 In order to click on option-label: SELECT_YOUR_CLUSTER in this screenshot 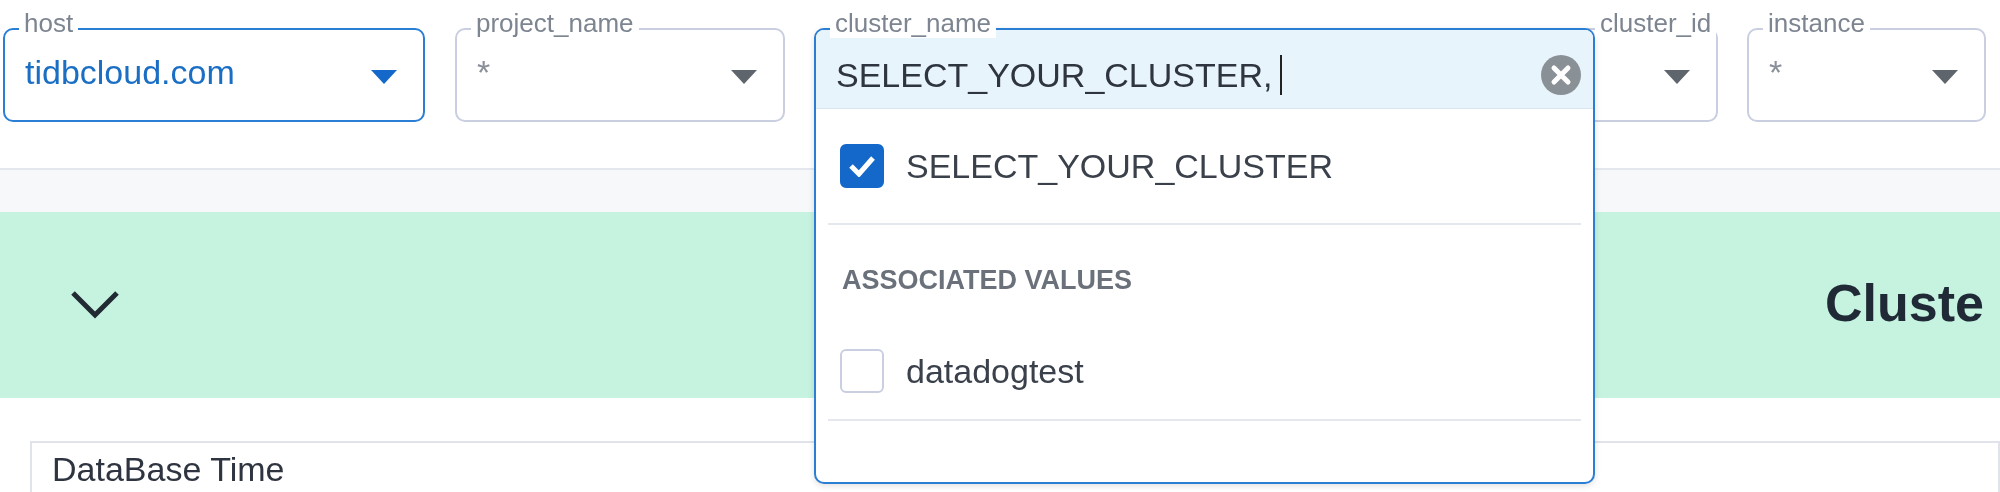, I will do `click(1119, 166)`.